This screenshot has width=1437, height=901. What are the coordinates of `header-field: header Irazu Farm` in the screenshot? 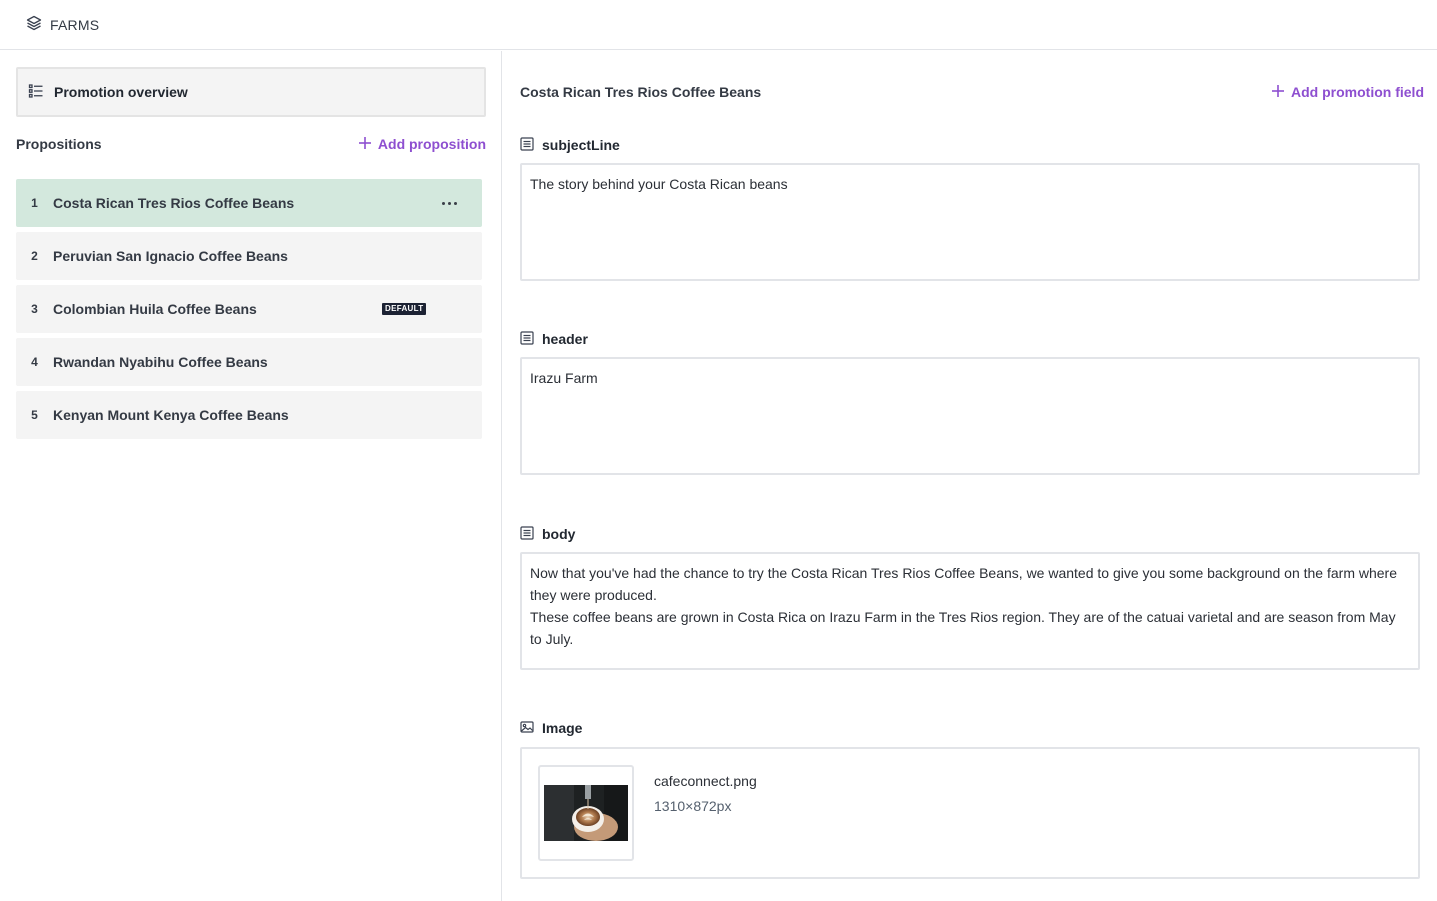 It's located at (970, 402).